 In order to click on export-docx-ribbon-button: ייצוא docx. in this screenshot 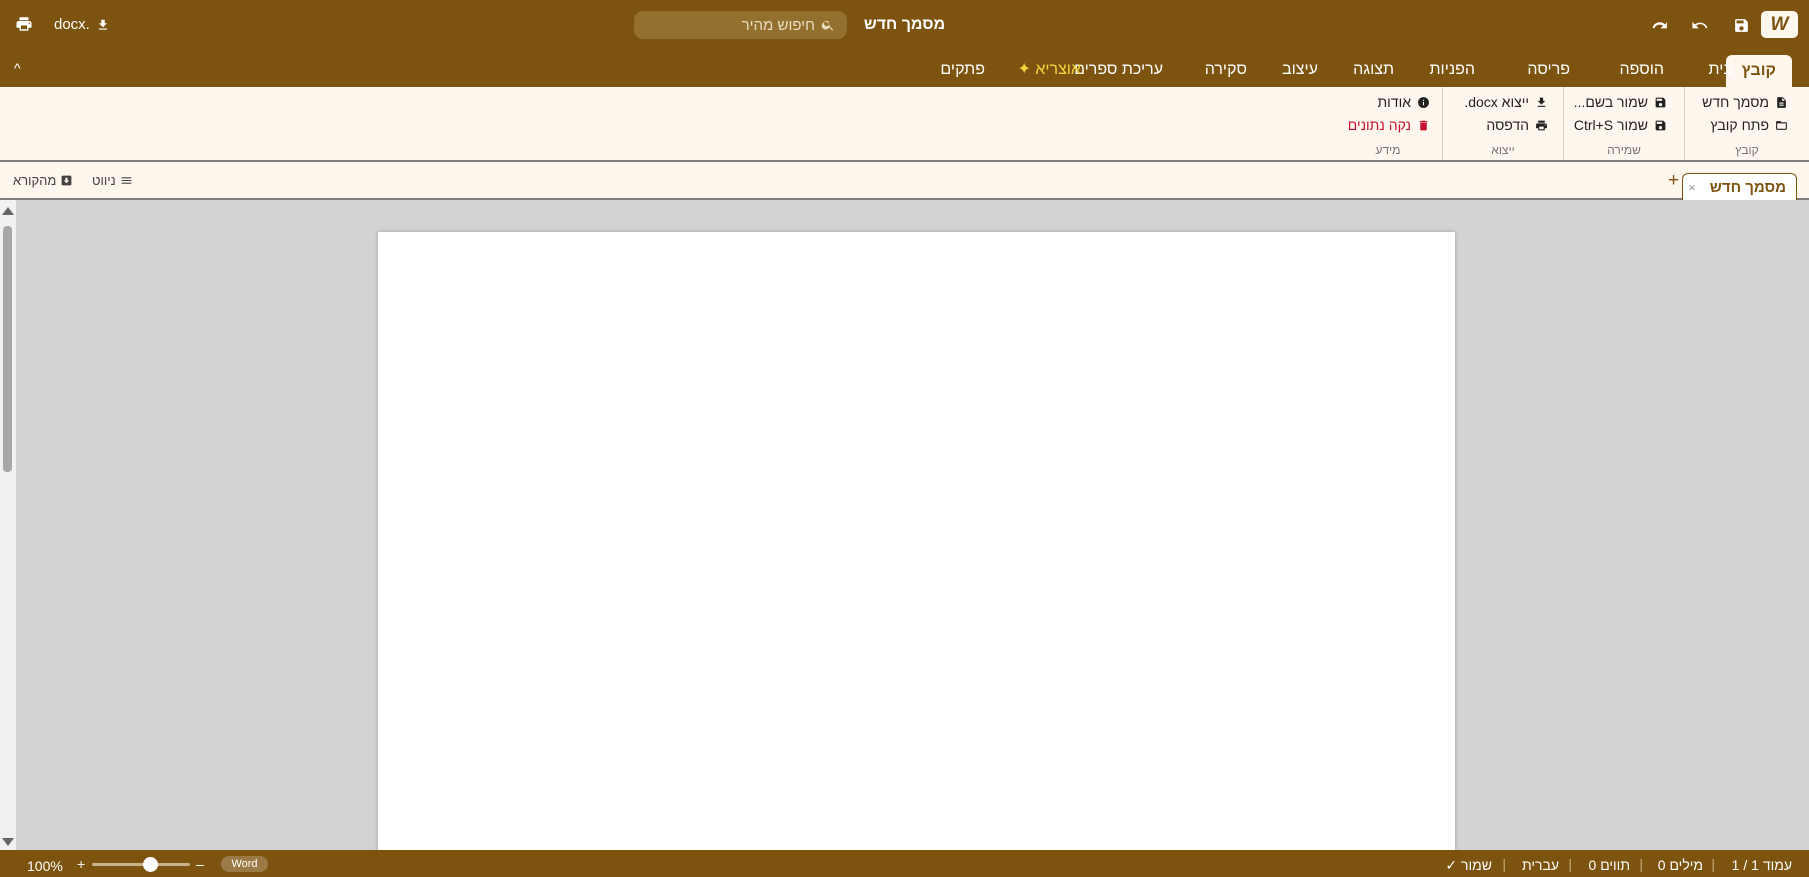, I will do `click(1506, 102)`.